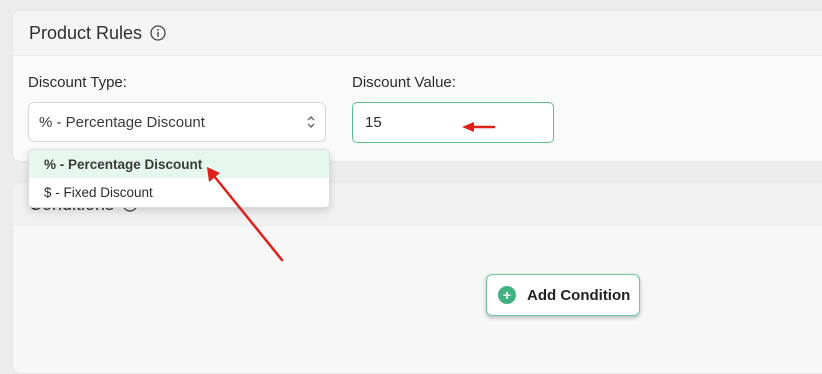 This screenshot has height=374, width=822. Describe the element at coordinates (507, 295) in the screenshot. I see `plus-circle-icon: +` at that location.